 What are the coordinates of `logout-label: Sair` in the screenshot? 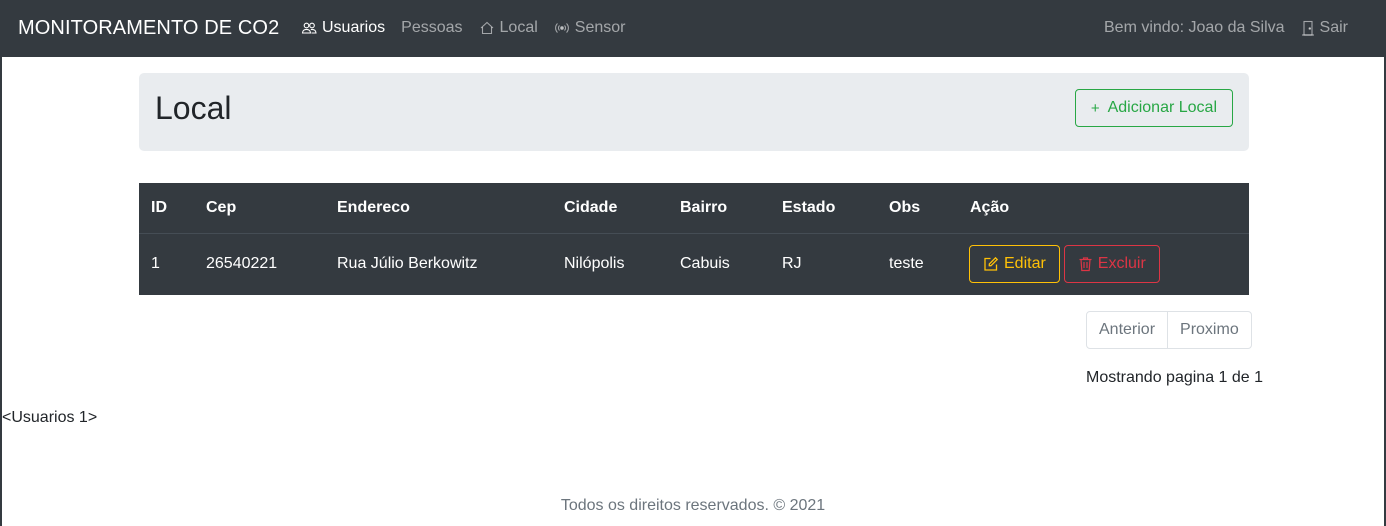 It's located at (1333, 27).